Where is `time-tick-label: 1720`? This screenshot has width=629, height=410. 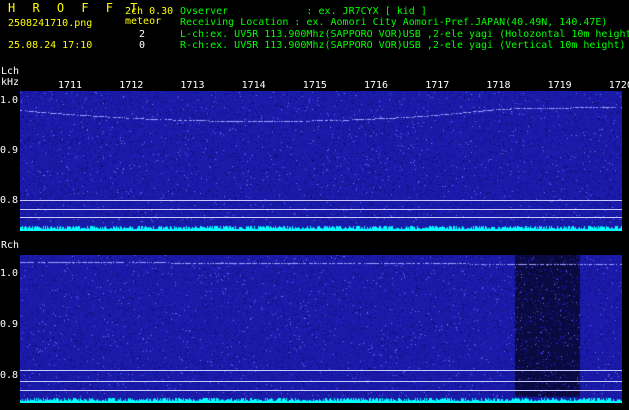 time-tick-label: 1720 is located at coordinates (618, 85).